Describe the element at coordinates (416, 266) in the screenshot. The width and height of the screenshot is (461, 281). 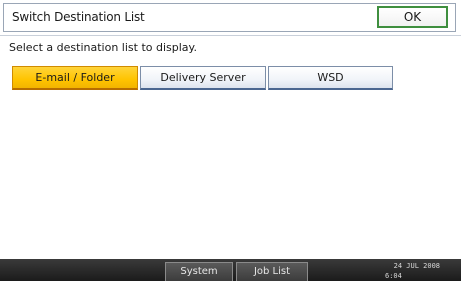
I see `date-text: 24 JUL 2008` at that location.